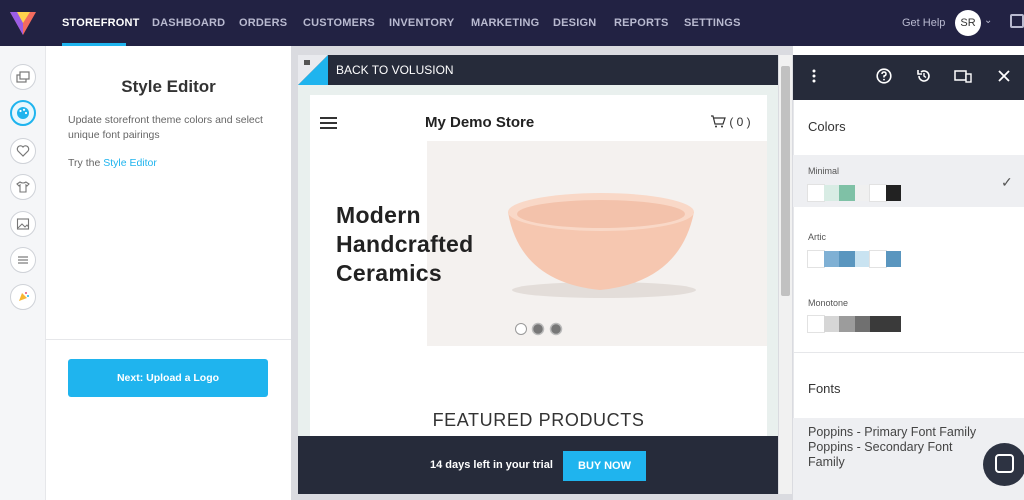 This screenshot has width=1024, height=500. Describe the element at coordinates (602, 245) in the screenshot. I see `ceramic-bowl-image` at that location.